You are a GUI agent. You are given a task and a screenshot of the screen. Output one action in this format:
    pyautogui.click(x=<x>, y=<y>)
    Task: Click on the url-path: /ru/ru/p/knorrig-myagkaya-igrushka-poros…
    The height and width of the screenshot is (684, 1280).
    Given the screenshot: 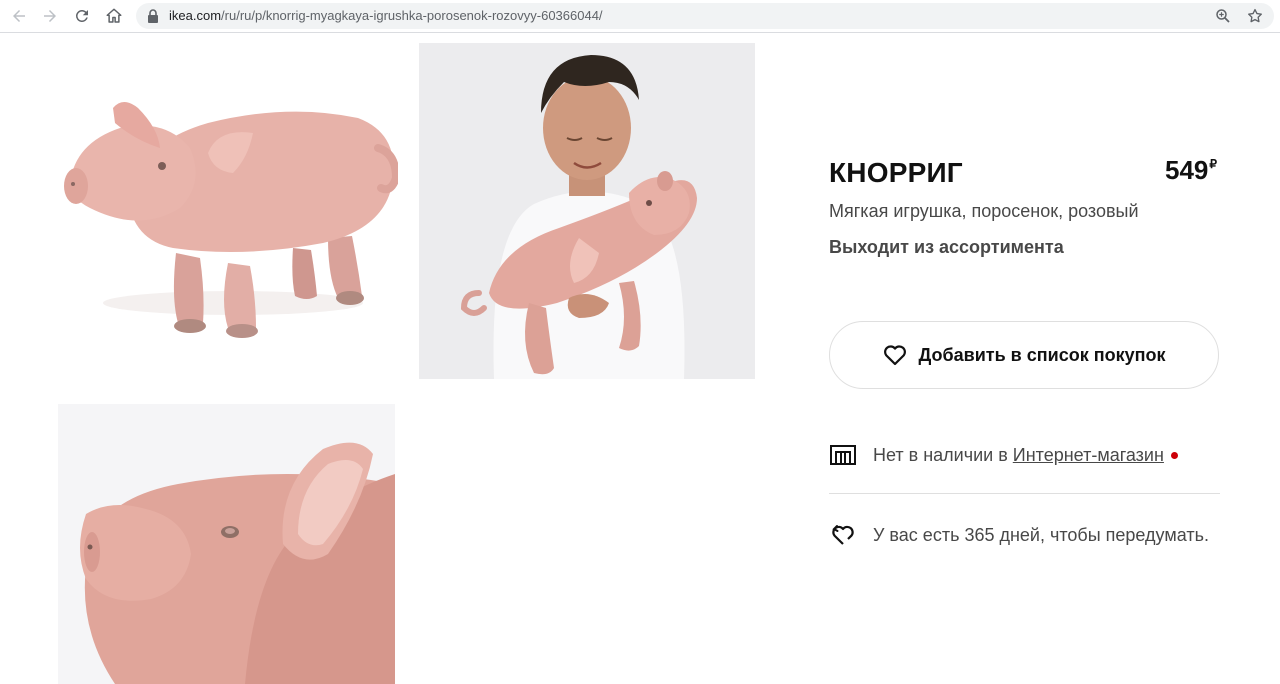 What is the action you would take?
    pyautogui.click(x=412, y=15)
    